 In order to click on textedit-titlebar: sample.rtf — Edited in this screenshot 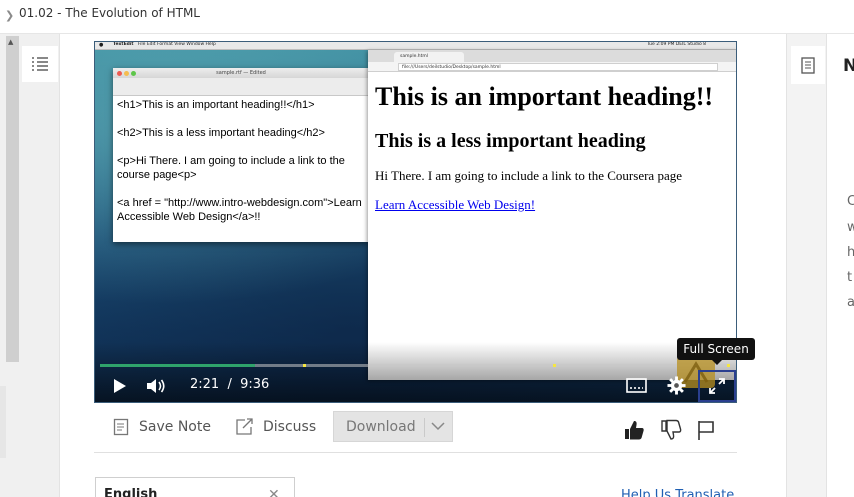, I will do `click(241, 73)`.